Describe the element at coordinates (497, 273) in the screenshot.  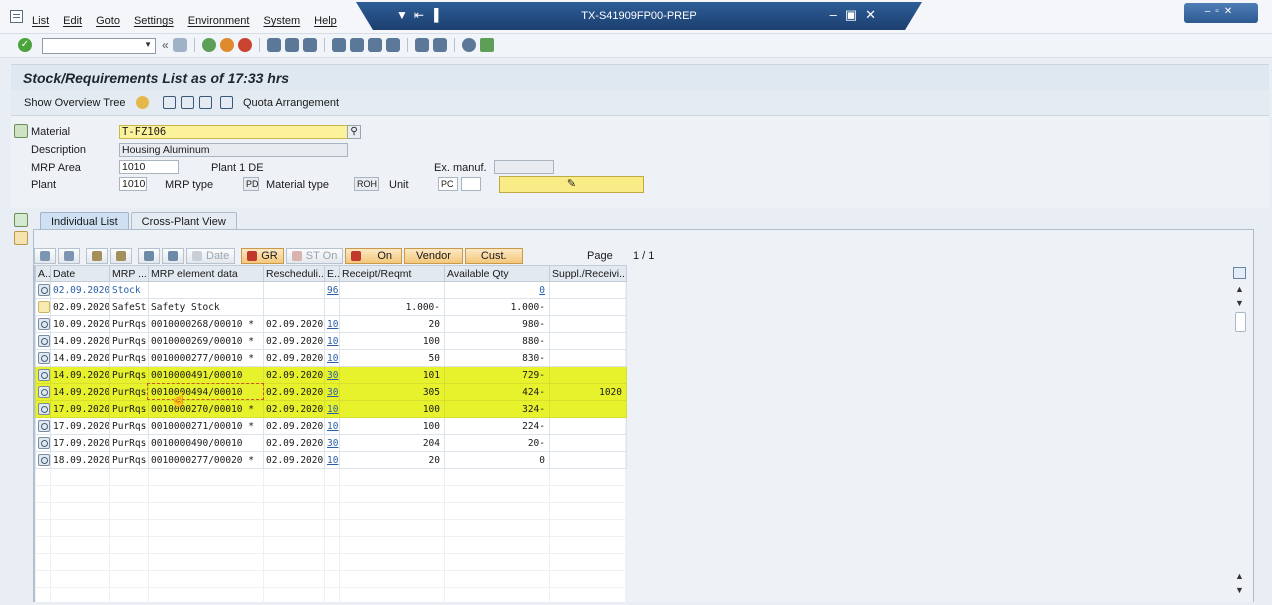
I see `column-header: Available Qty` at that location.